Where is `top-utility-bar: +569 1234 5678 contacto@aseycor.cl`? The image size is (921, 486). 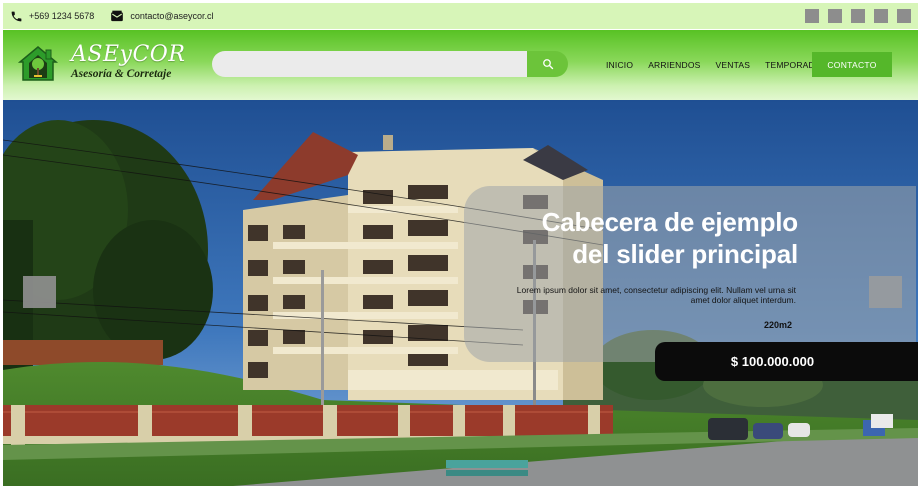 top-utility-bar: +569 1234 5678 contacto@aseycor.cl is located at coordinates (460, 16).